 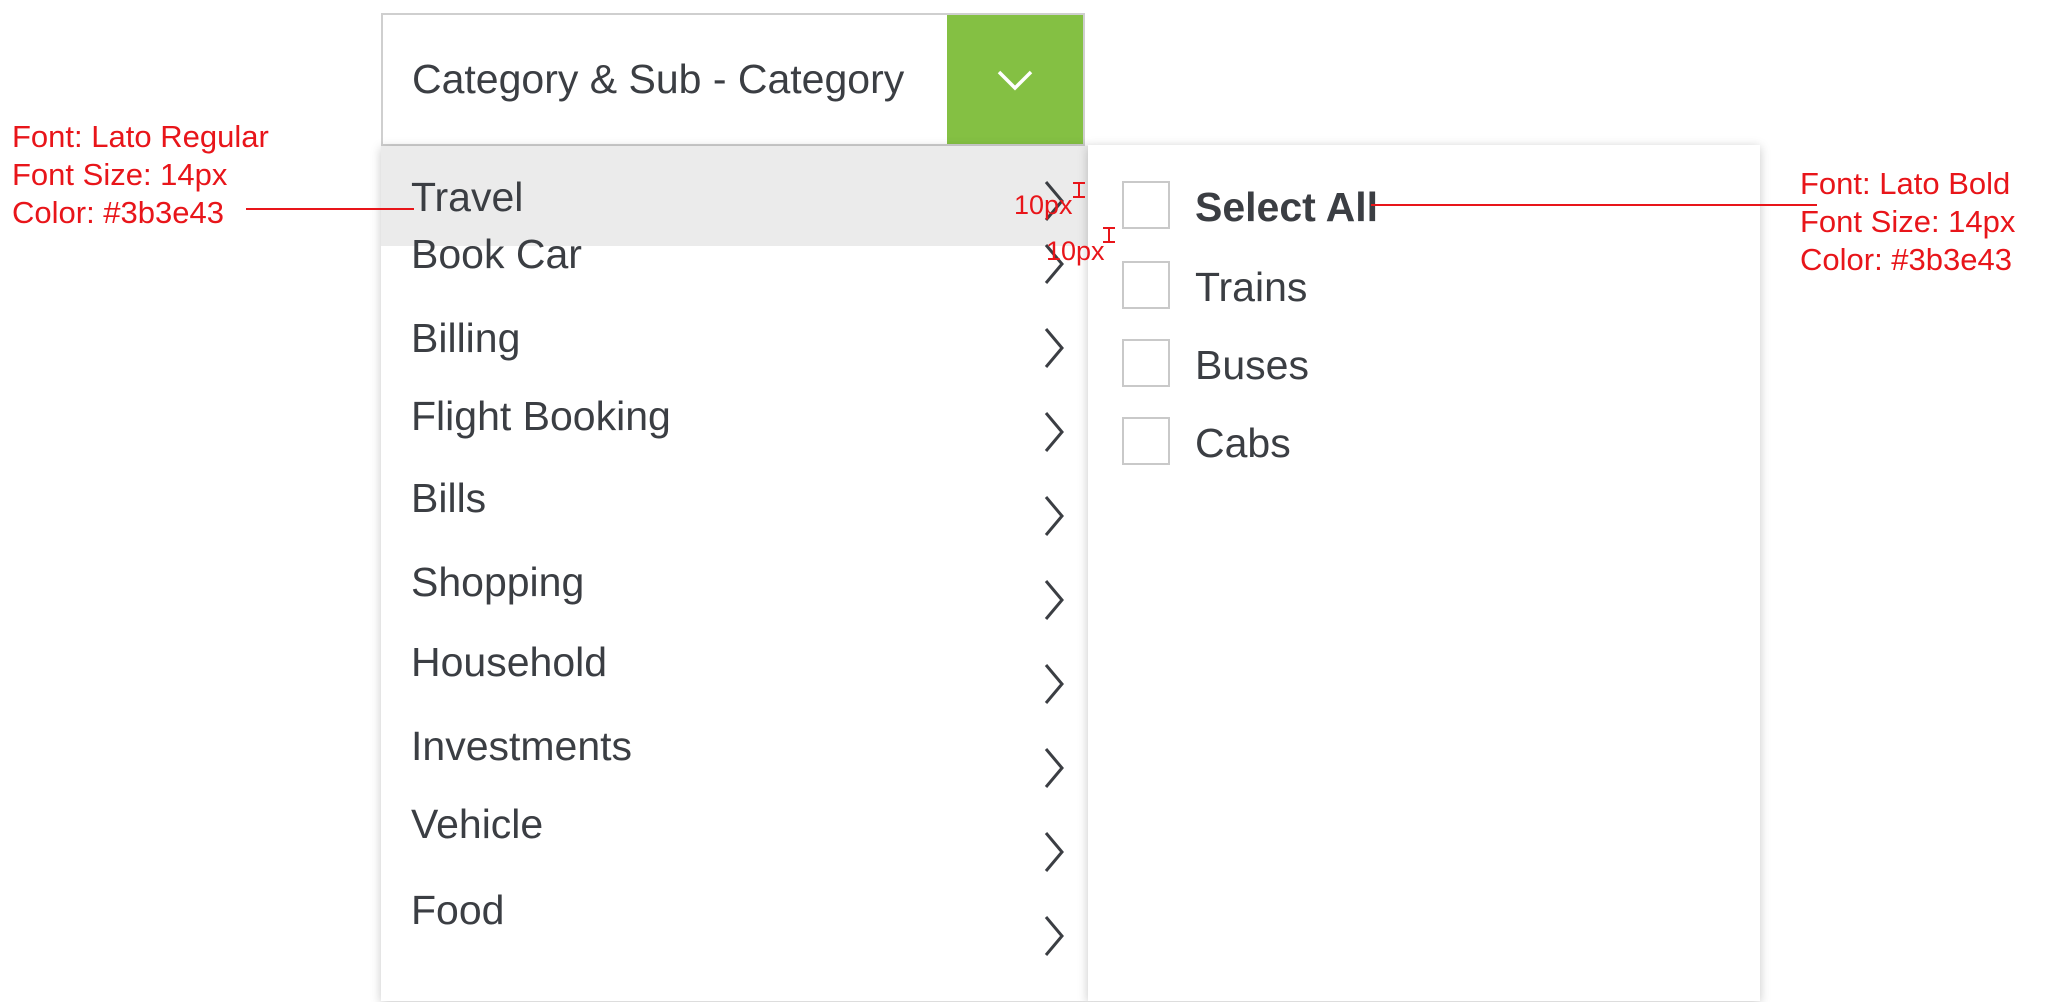 What do you see at coordinates (1287, 207) in the screenshot?
I see `subcategory-label: Select All` at bounding box center [1287, 207].